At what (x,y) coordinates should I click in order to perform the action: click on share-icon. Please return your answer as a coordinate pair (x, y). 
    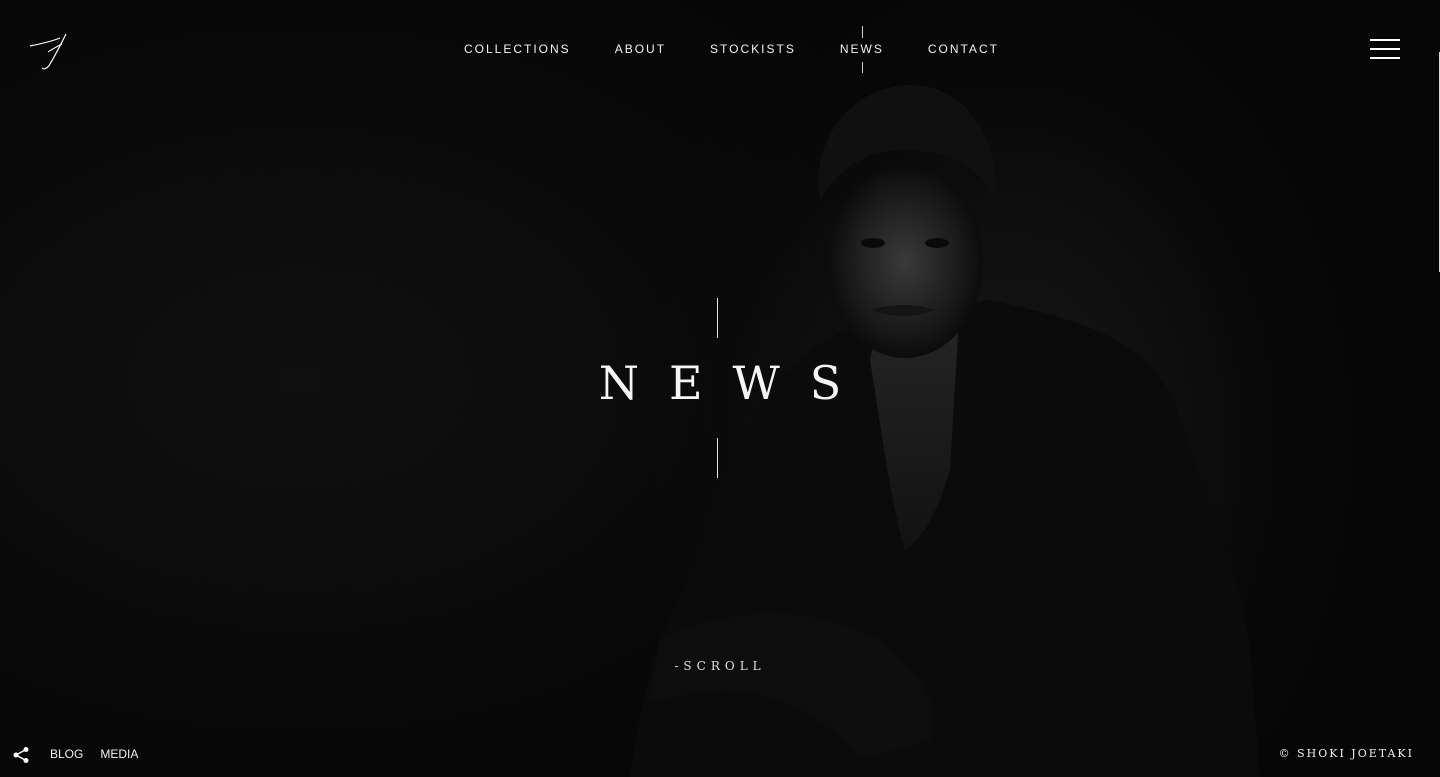
    Looking at the image, I should click on (21, 755).